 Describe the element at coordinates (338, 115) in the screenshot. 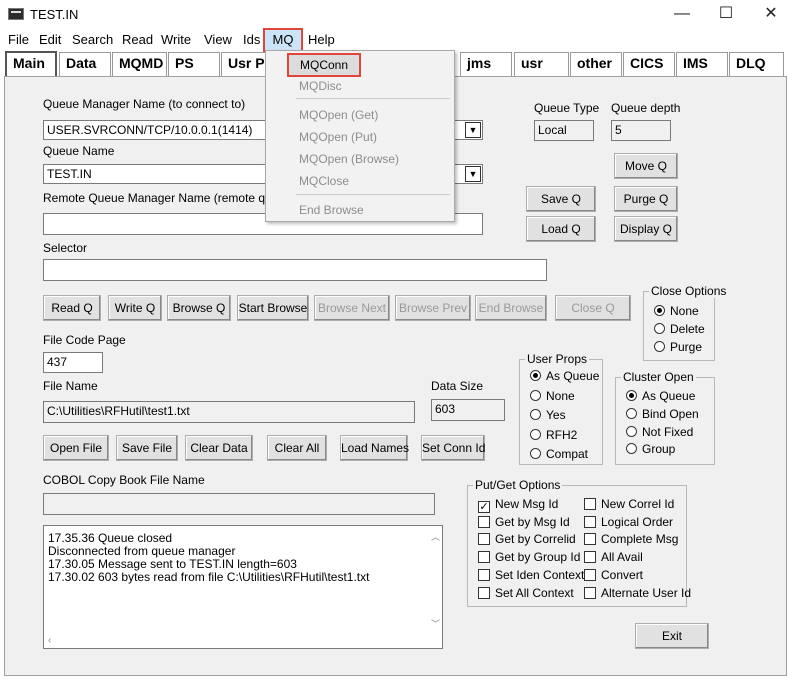

I see `menu-item-mqopen-get: MQOpen (Get)` at that location.